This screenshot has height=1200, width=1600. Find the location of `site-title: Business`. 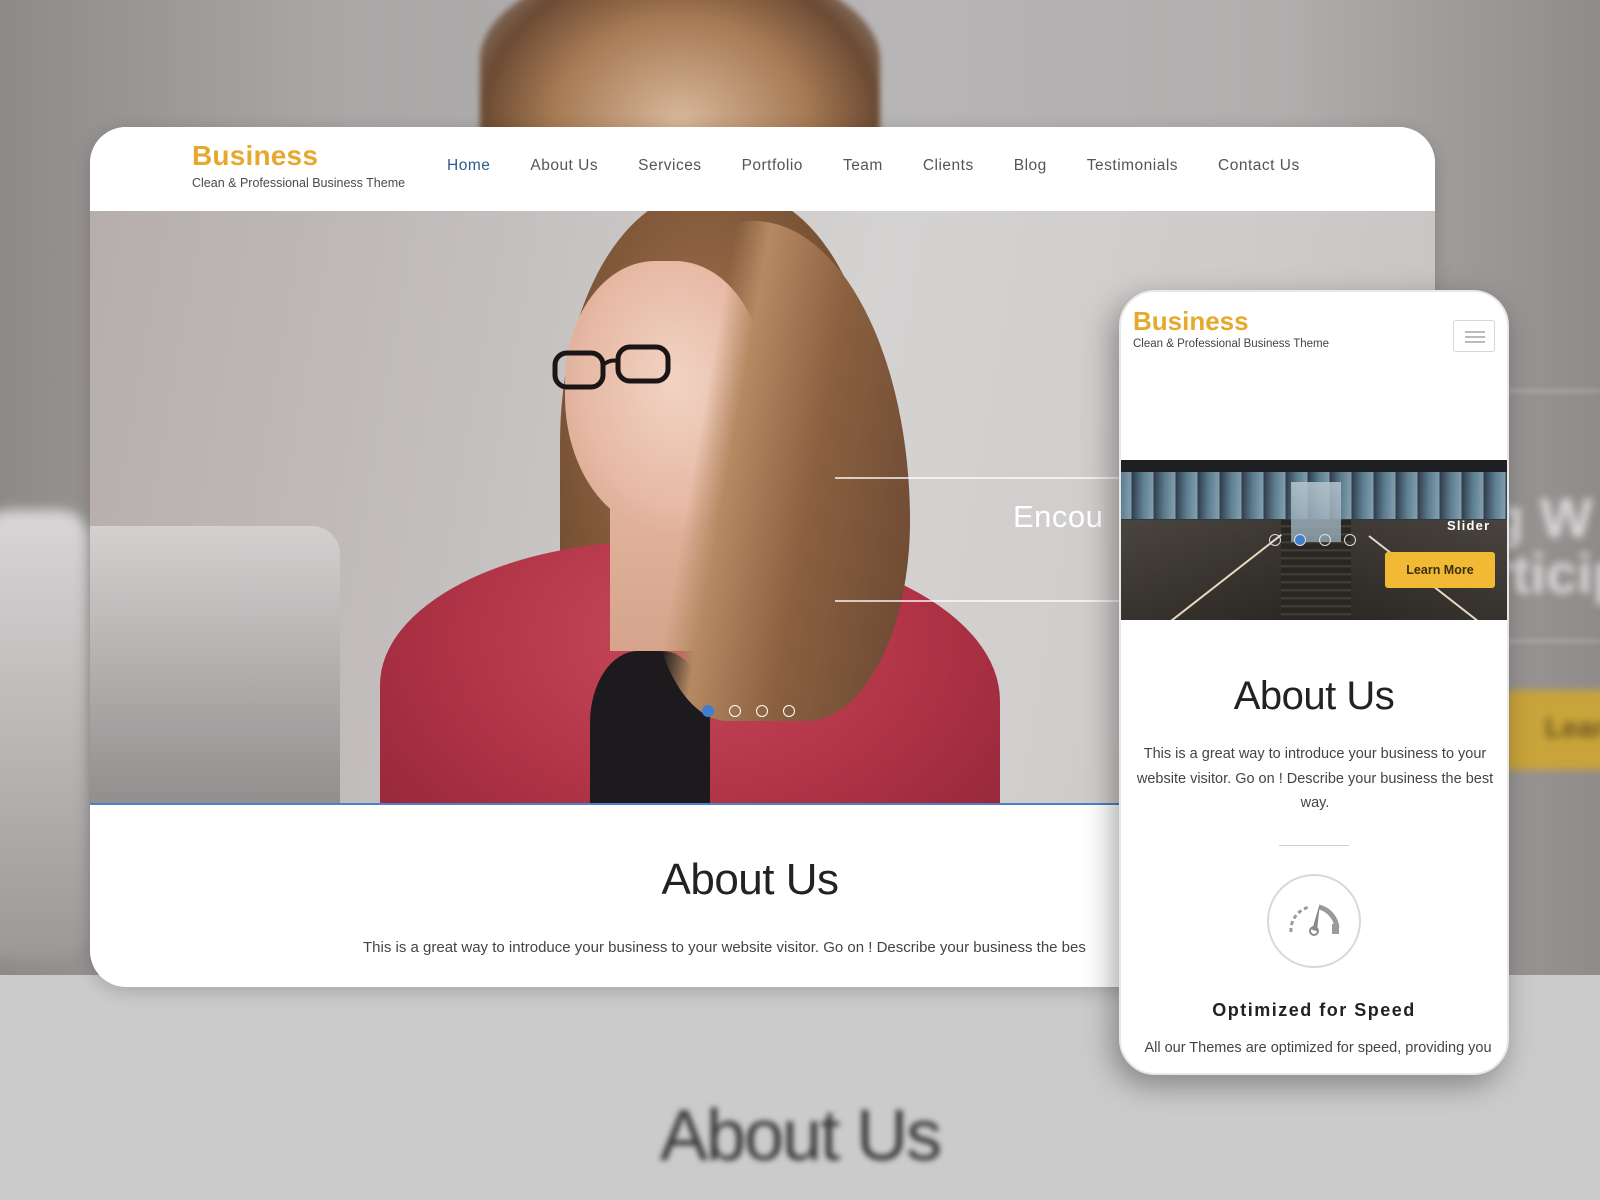

site-title: Business is located at coordinates (298, 156).